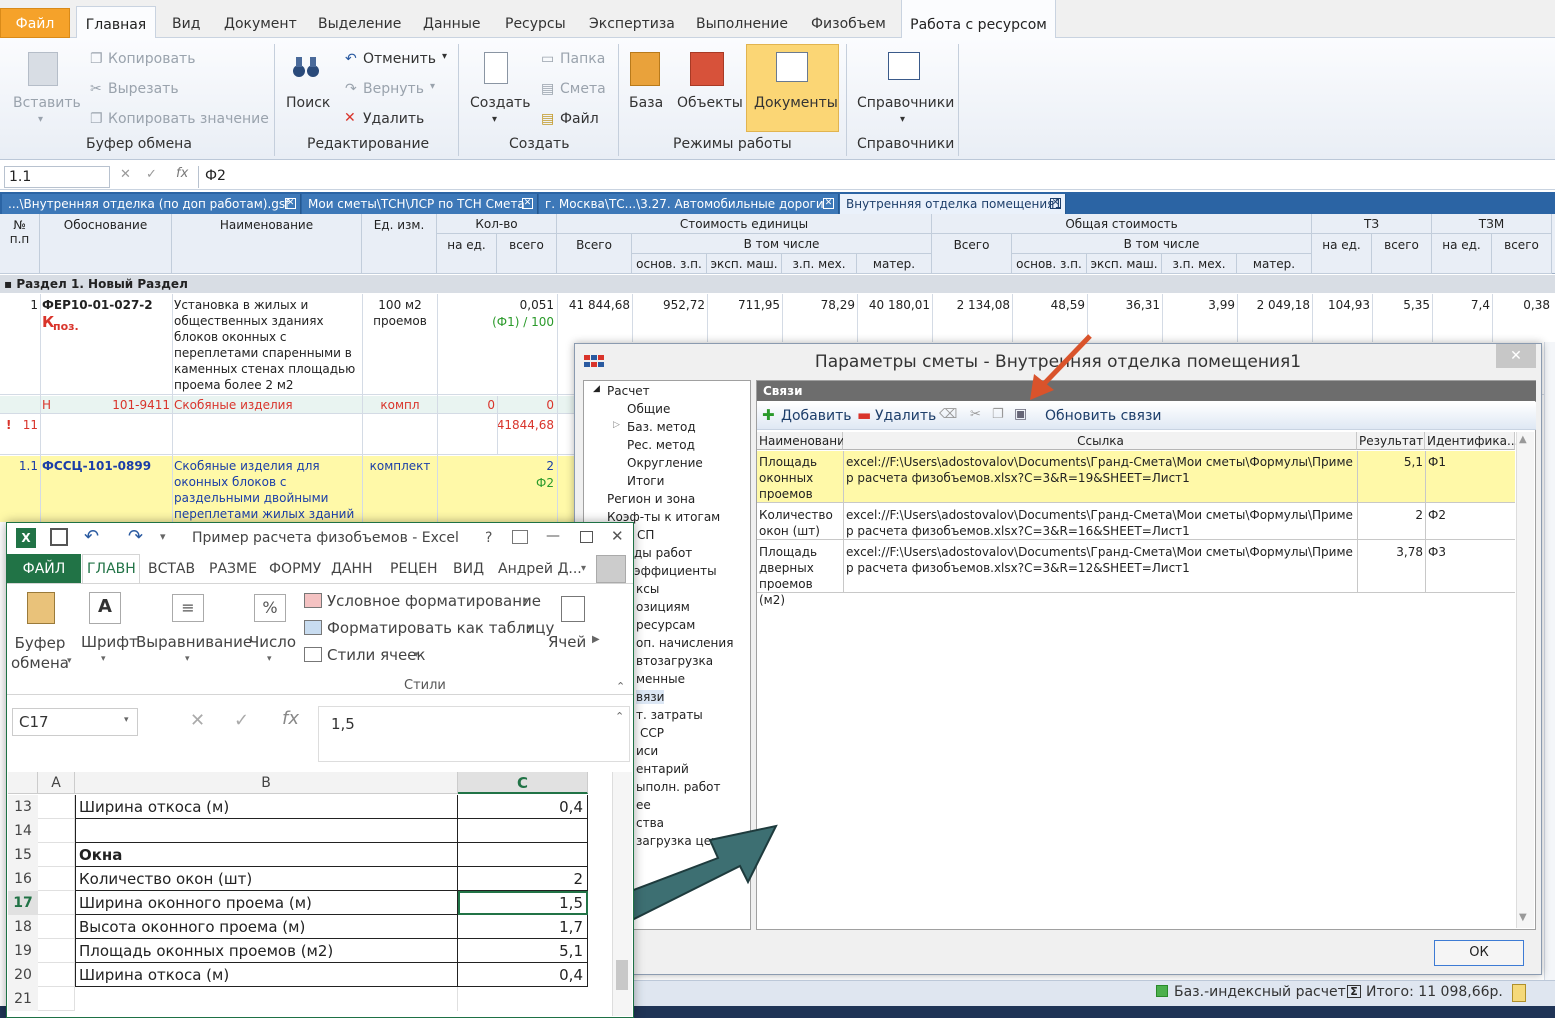 This screenshot has height=1018, width=1555. Describe the element at coordinates (596, 639) in the screenshot. I see `ribbon-scroll-right-icon: ▶` at that location.